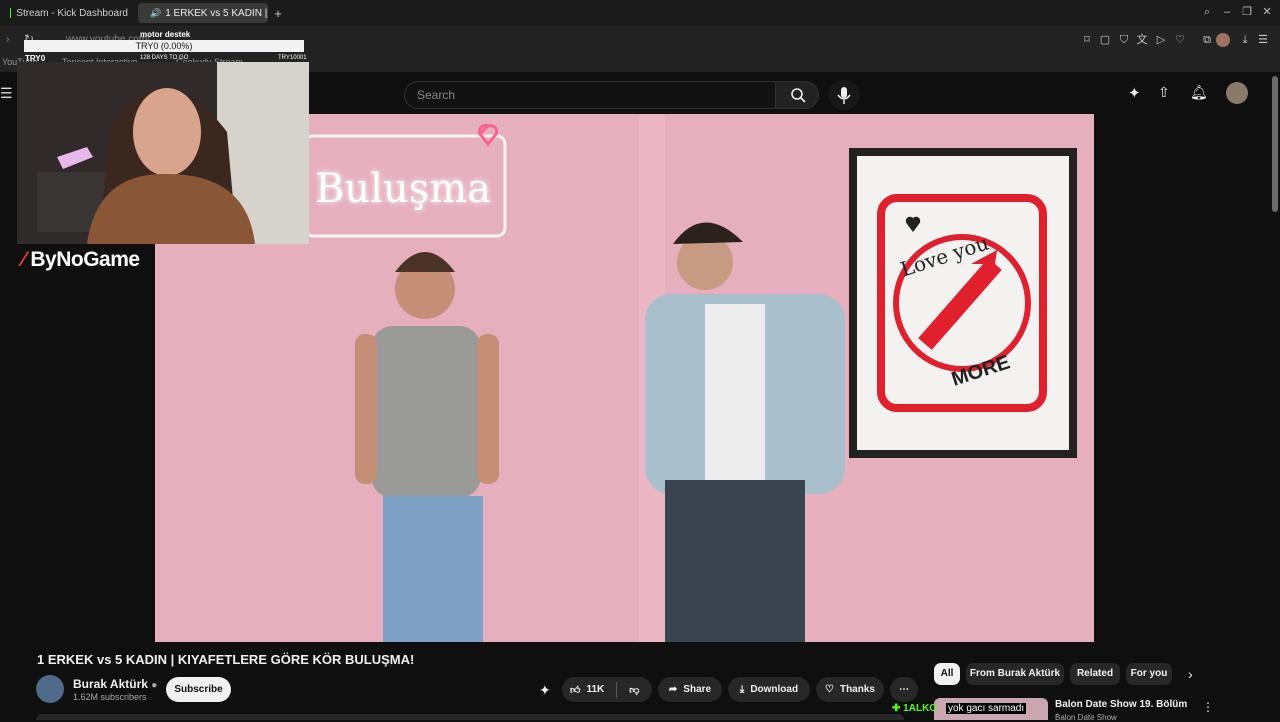  I want to click on recommended-title: Balon Date Show 19. Bölüm, so click(1121, 704).